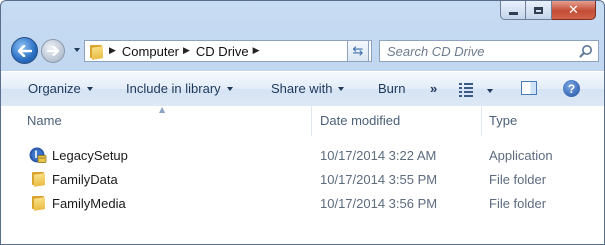  What do you see at coordinates (173, 88) in the screenshot?
I see `include-in-library-label: Include in library` at bounding box center [173, 88].